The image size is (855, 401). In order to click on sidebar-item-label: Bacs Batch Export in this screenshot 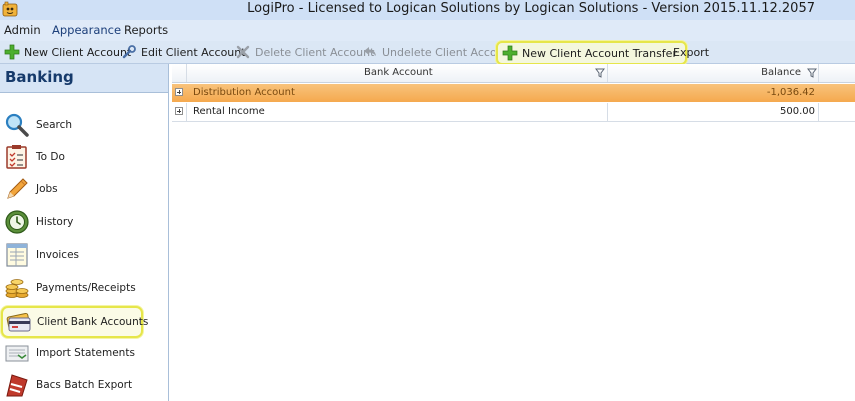, I will do `click(84, 385)`.